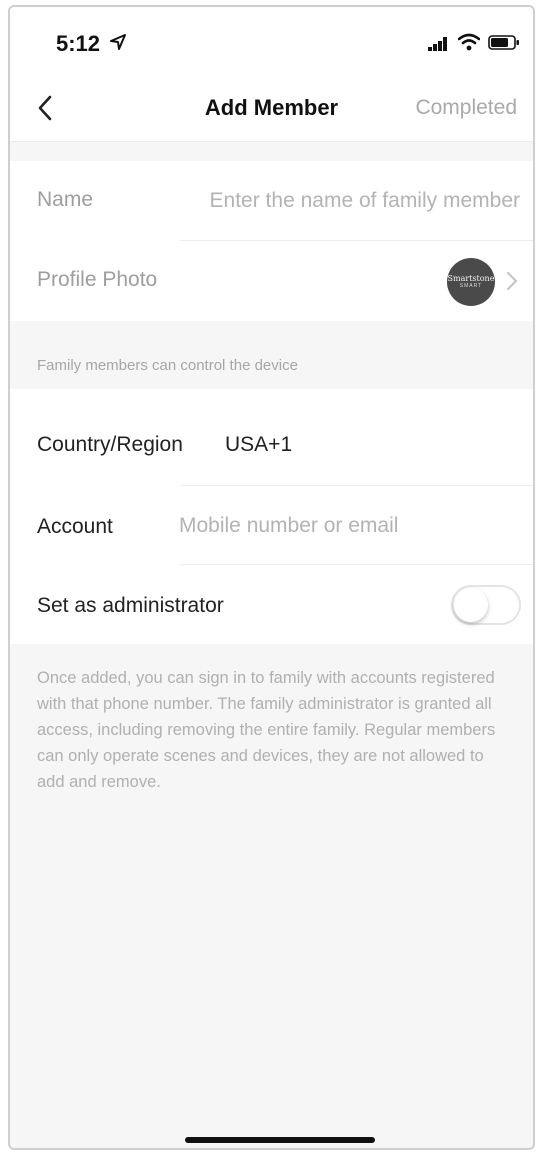  Describe the element at coordinates (347, 526) in the screenshot. I see `account-input` at that location.